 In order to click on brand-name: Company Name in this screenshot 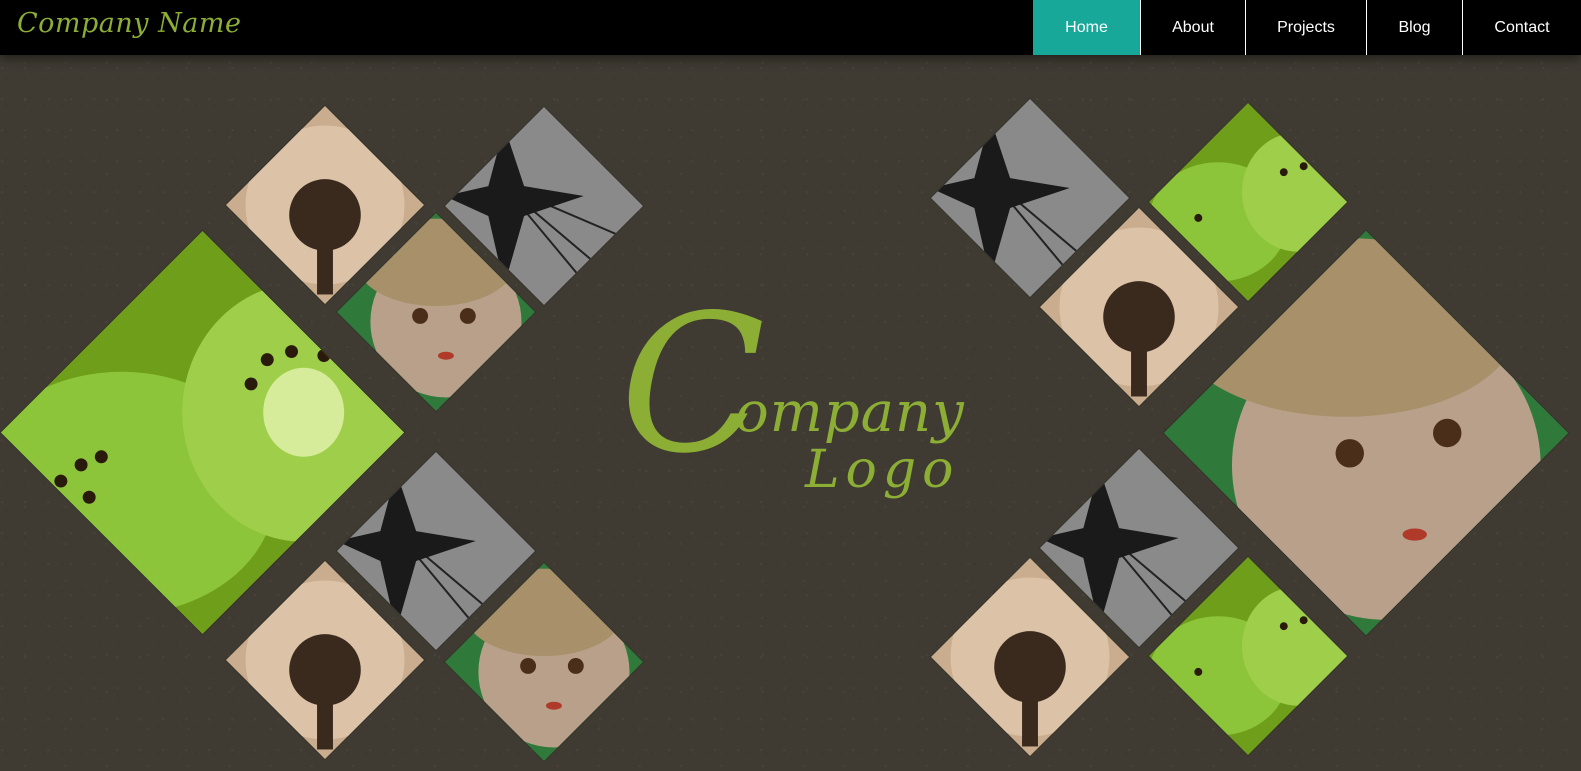, I will do `click(129, 23)`.